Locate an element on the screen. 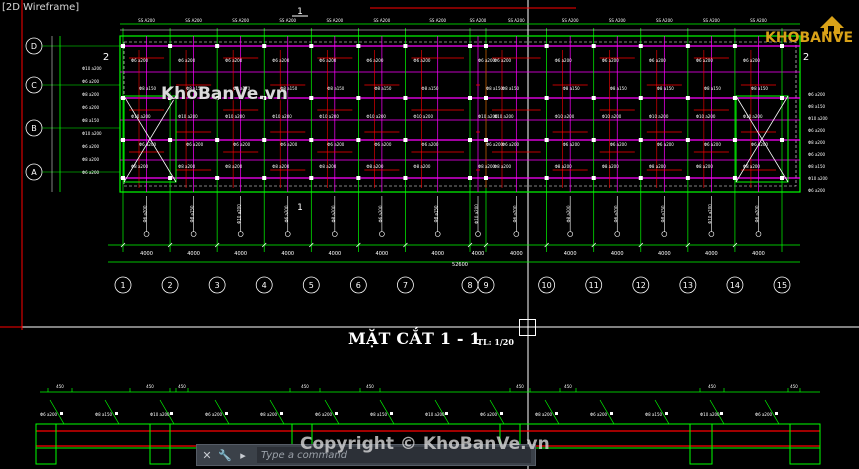 Image resolution: width=859 pixels, height=469 pixels. column-axis-label: 15 is located at coordinates (782, 285).